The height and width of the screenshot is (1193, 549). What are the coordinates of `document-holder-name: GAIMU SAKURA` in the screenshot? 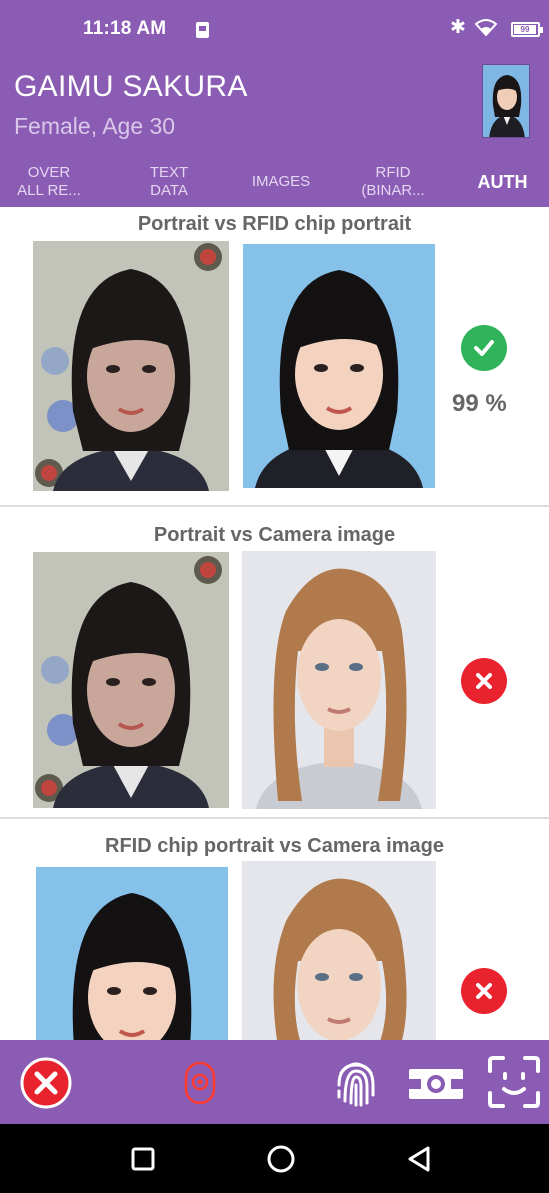 It's located at (131, 86).